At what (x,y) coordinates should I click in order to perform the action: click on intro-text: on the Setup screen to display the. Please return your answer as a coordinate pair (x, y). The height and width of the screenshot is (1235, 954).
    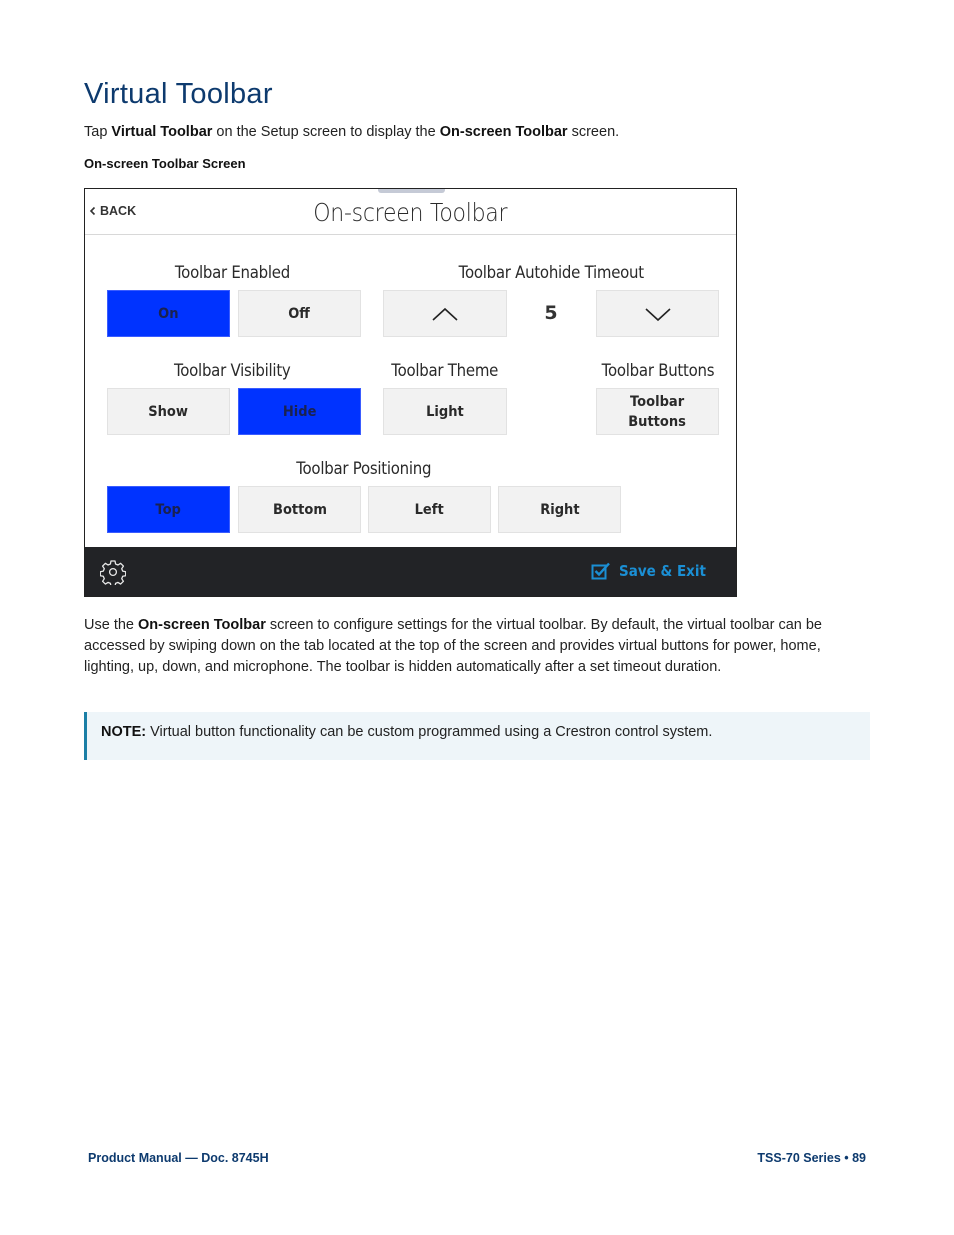
    Looking at the image, I should click on (326, 132).